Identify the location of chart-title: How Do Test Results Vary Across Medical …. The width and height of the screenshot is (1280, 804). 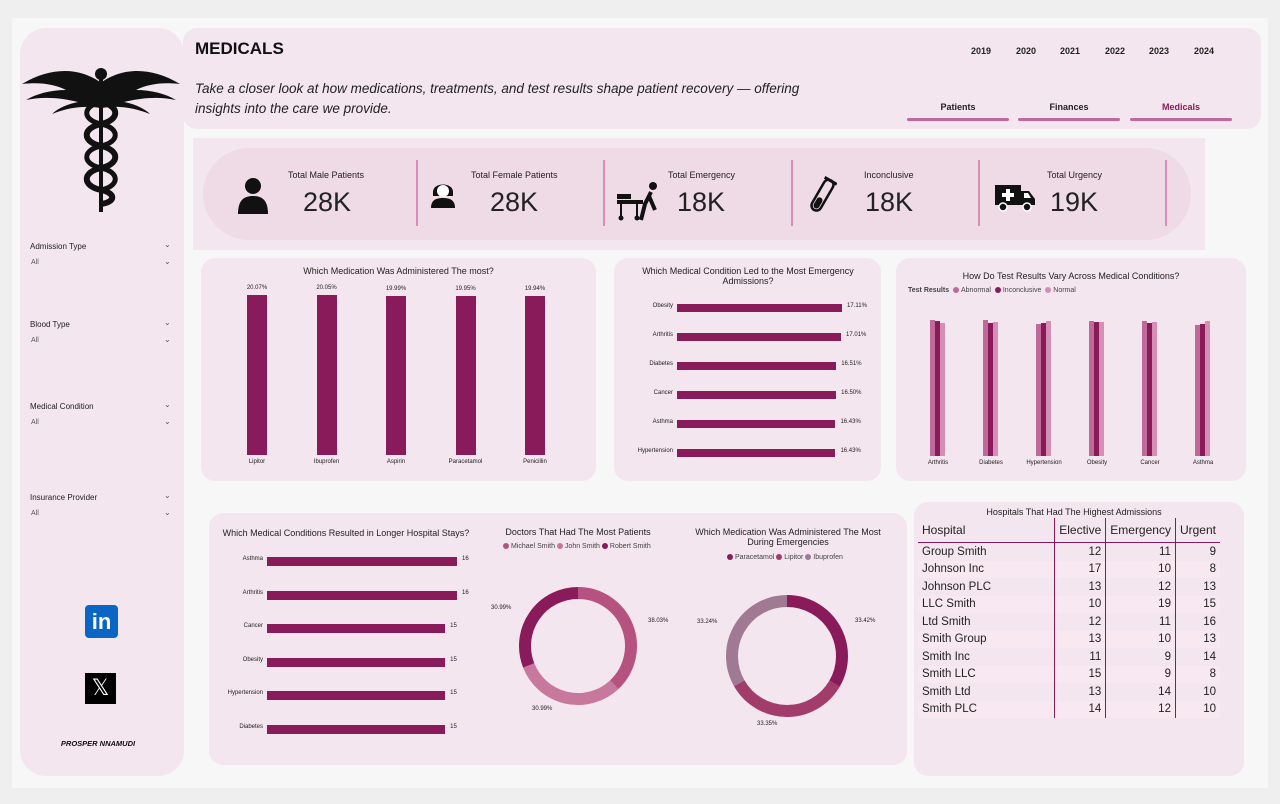
(1071, 276).